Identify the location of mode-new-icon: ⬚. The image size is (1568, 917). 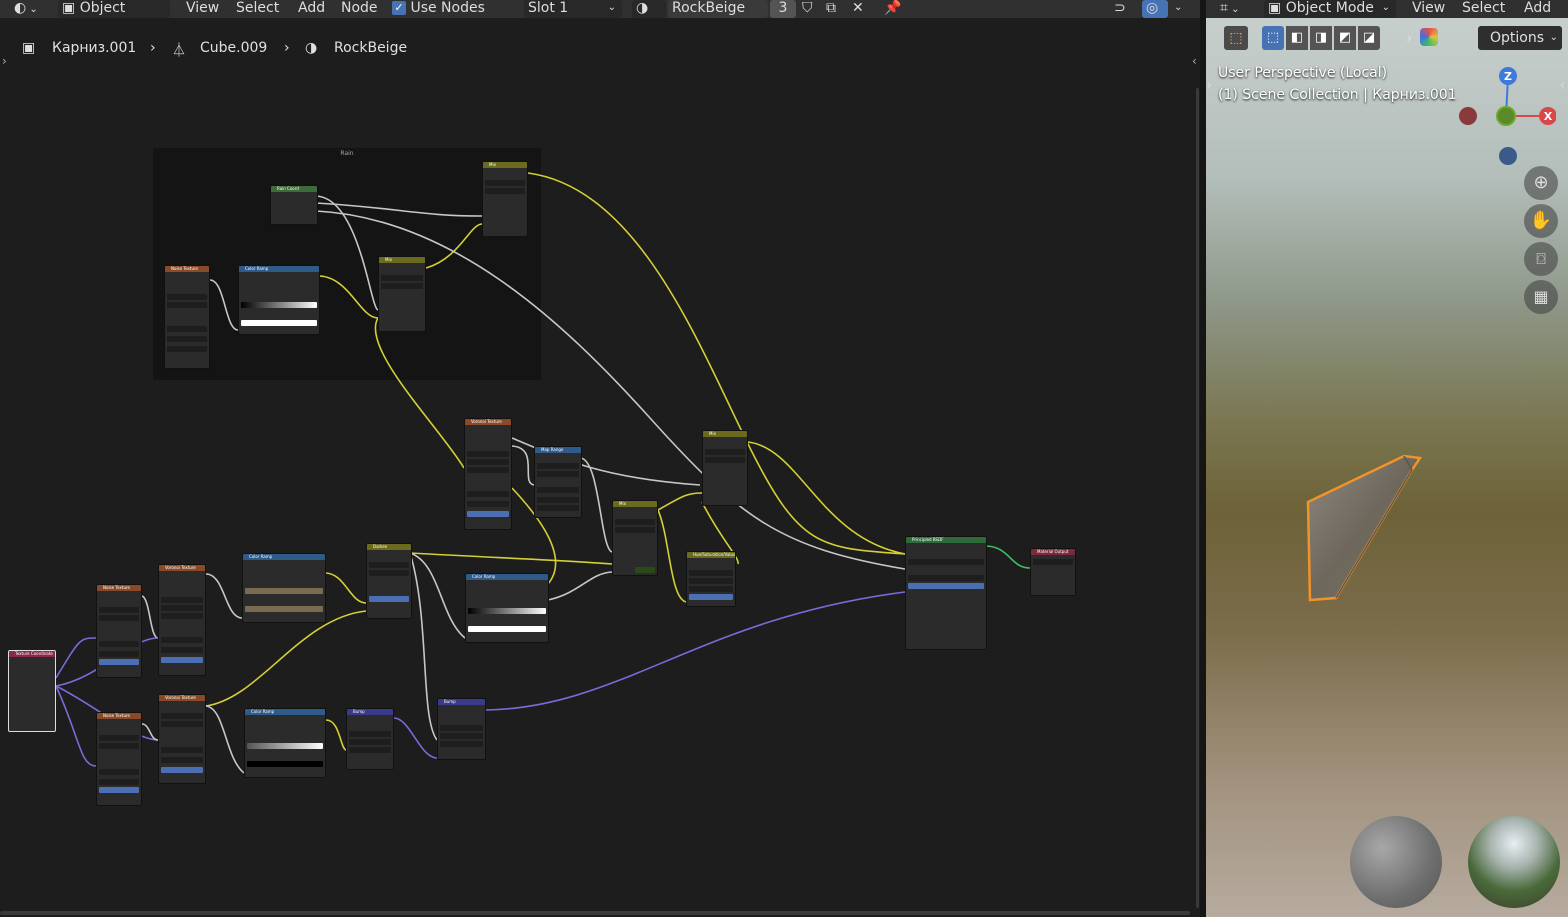
(1273, 38).